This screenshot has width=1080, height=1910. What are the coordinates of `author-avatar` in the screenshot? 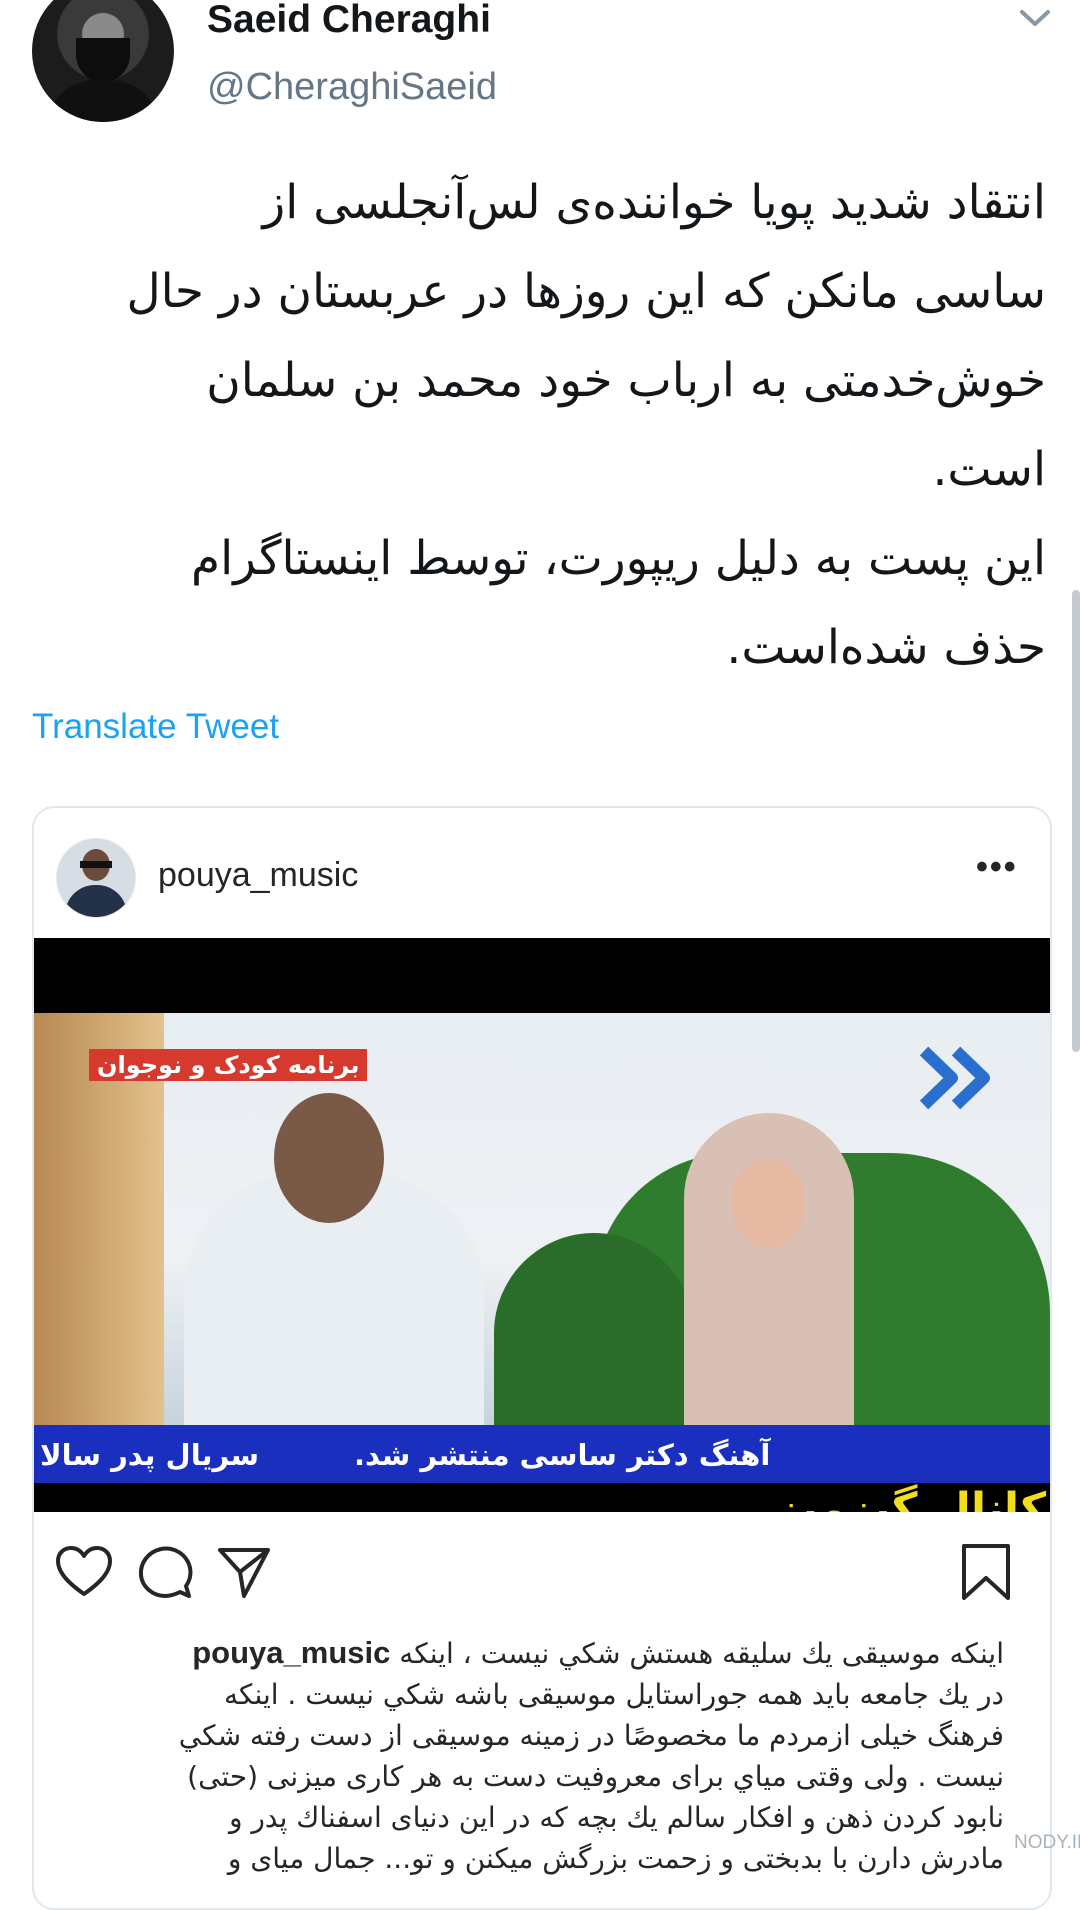 It's located at (103, 61).